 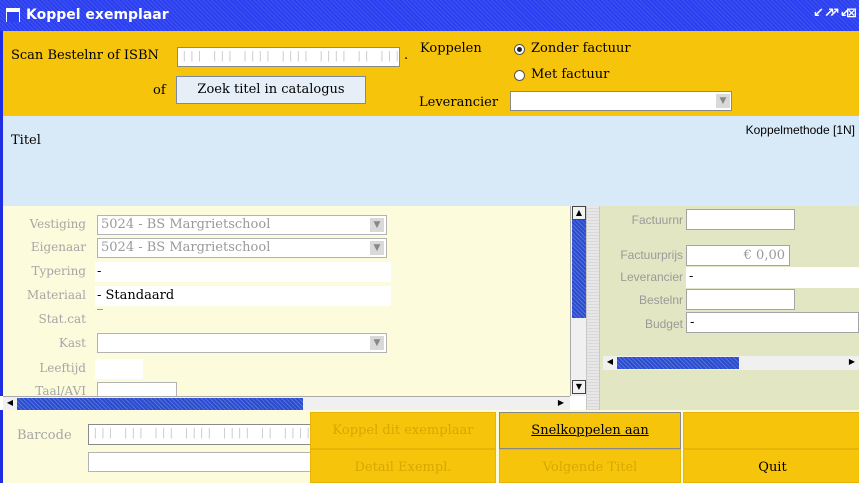 What do you see at coordinates (740, 299) in the screenshot?
I see `bestelnr-input` at bounding box center [740, 299].